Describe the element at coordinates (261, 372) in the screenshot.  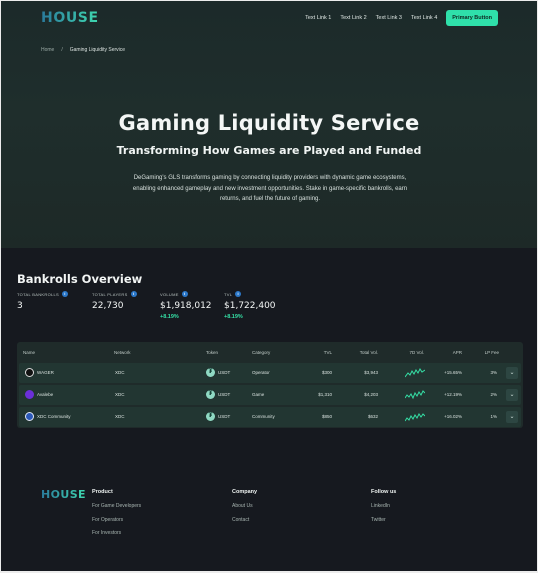
I see `cell-category: Operator` at that location.